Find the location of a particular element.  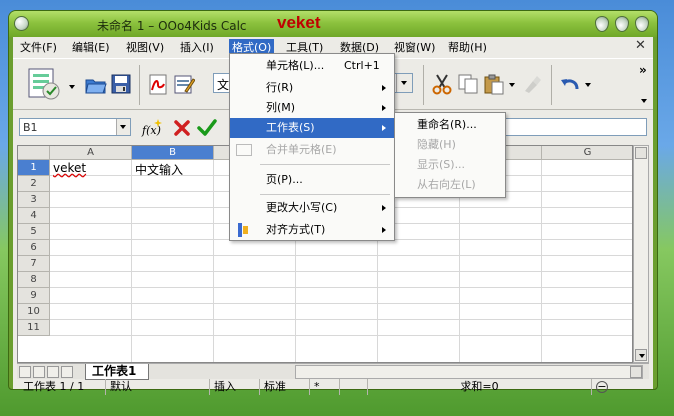

cancel-icon is located at coordinates (182, 128).